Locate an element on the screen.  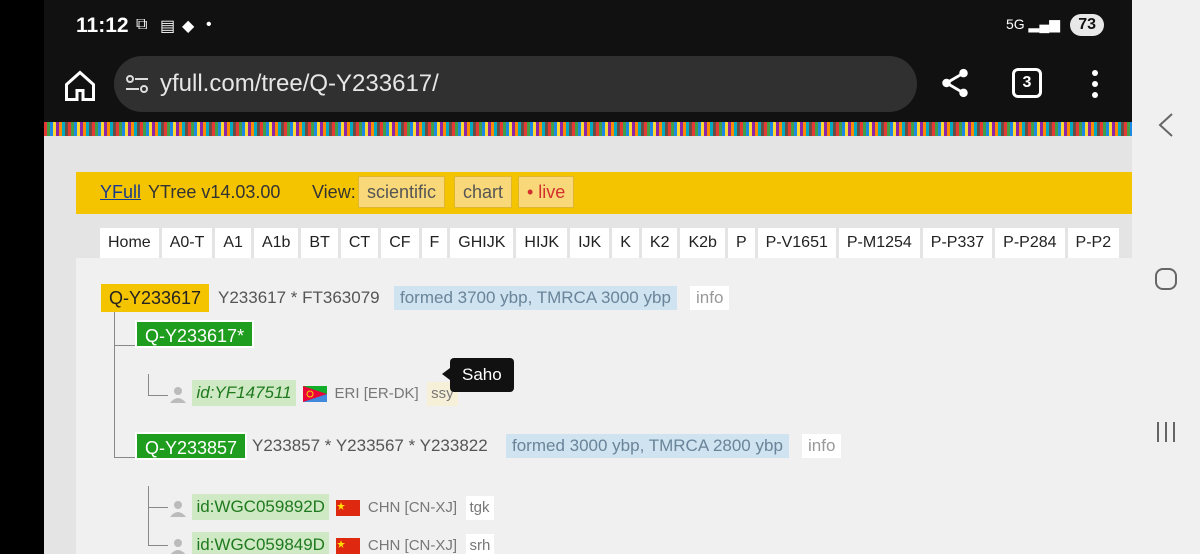
nav-tab: P-V1651 is located at coordinates (796, 243).